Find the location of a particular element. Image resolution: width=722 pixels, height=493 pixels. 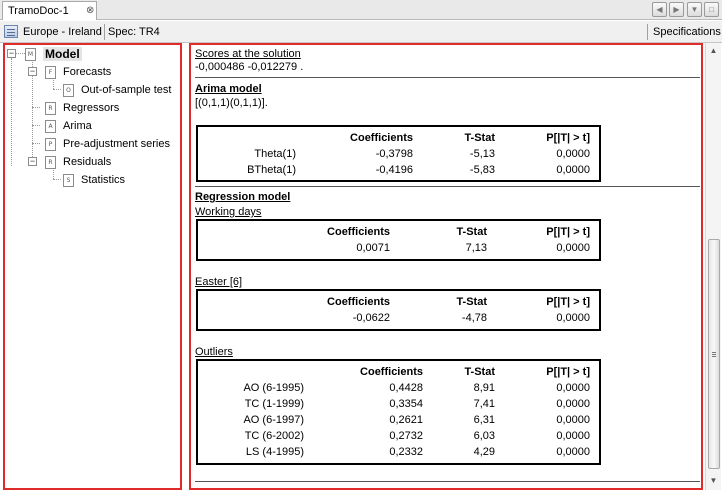

tree-item-model: M Model is located at coordinates (53, 54).